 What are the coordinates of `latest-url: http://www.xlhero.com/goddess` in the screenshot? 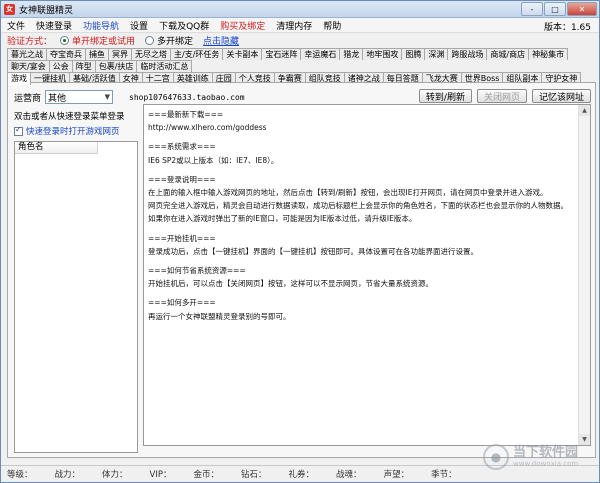 It's located at (367, 127).